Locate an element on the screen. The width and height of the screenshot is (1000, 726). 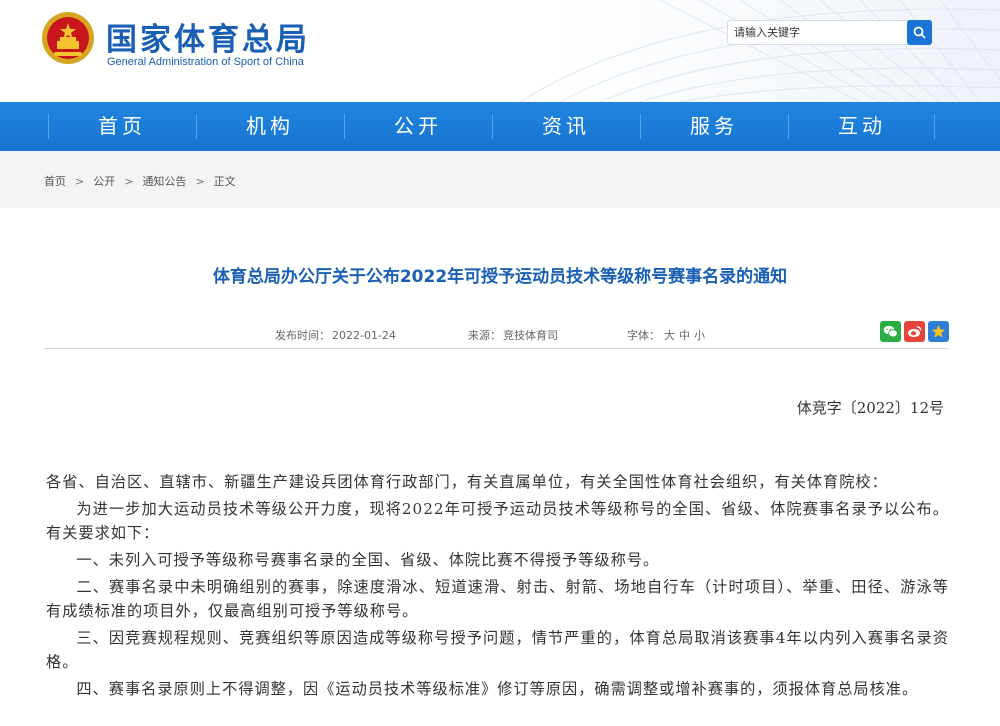
site-title: 国家体育总局 is located at coordinates (208, 40).